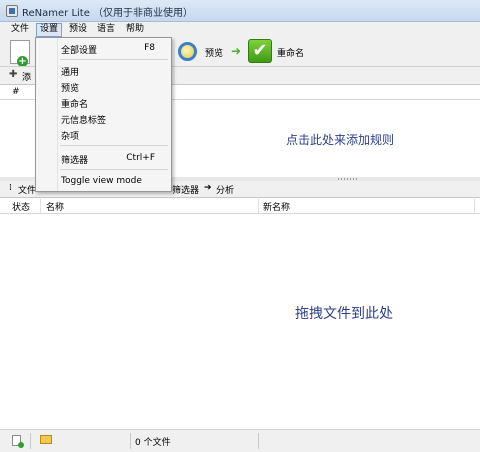 Image resolution: width=480 pixels, height=452 pixels. Describe the element at coordinates (84, 121) in the screenshot. I see `menu-item-label: 元信息标签` at that location.